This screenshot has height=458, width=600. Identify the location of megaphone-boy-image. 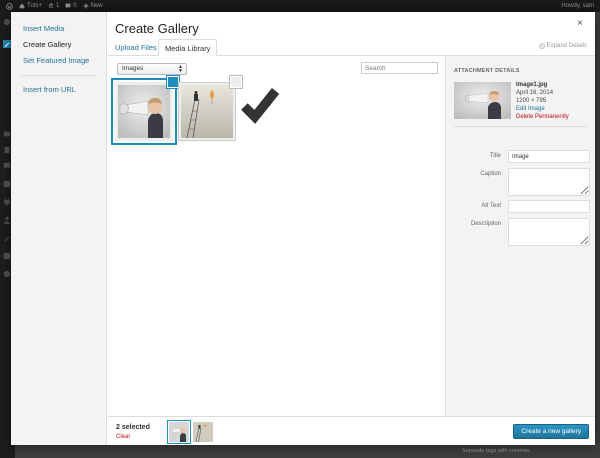
(144, 111).